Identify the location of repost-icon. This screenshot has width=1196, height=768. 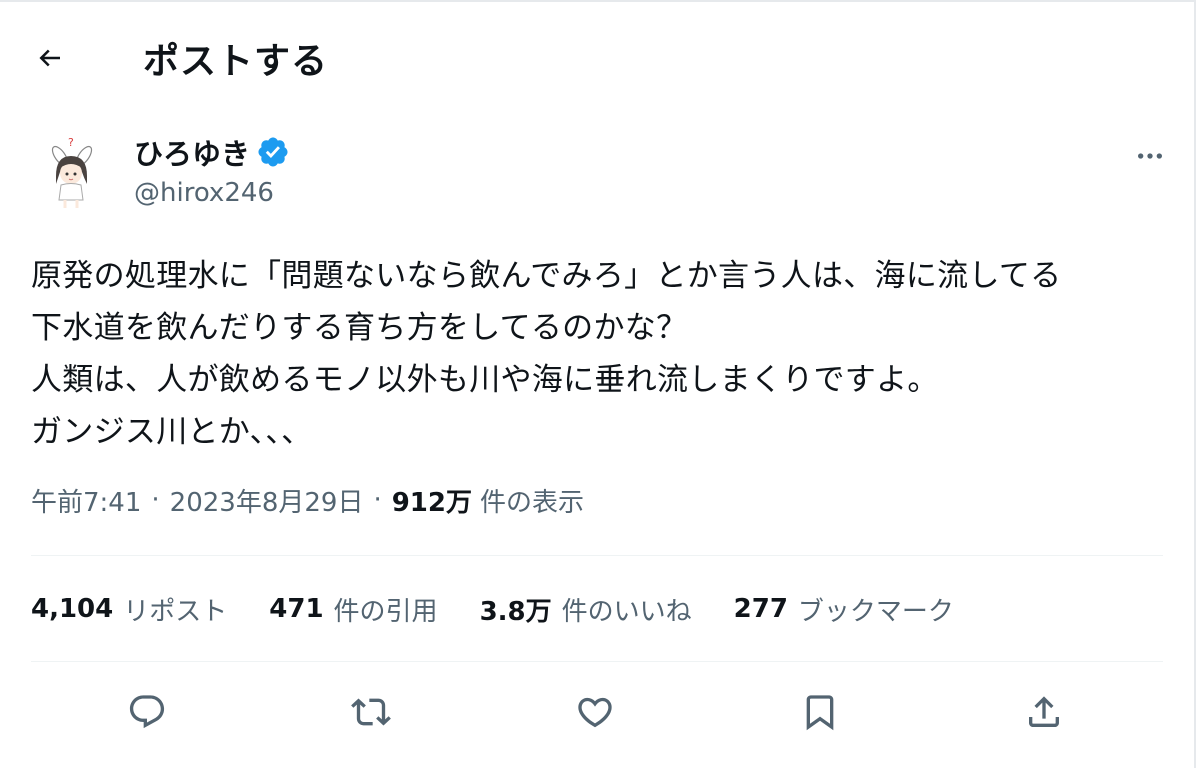
(371, 712).